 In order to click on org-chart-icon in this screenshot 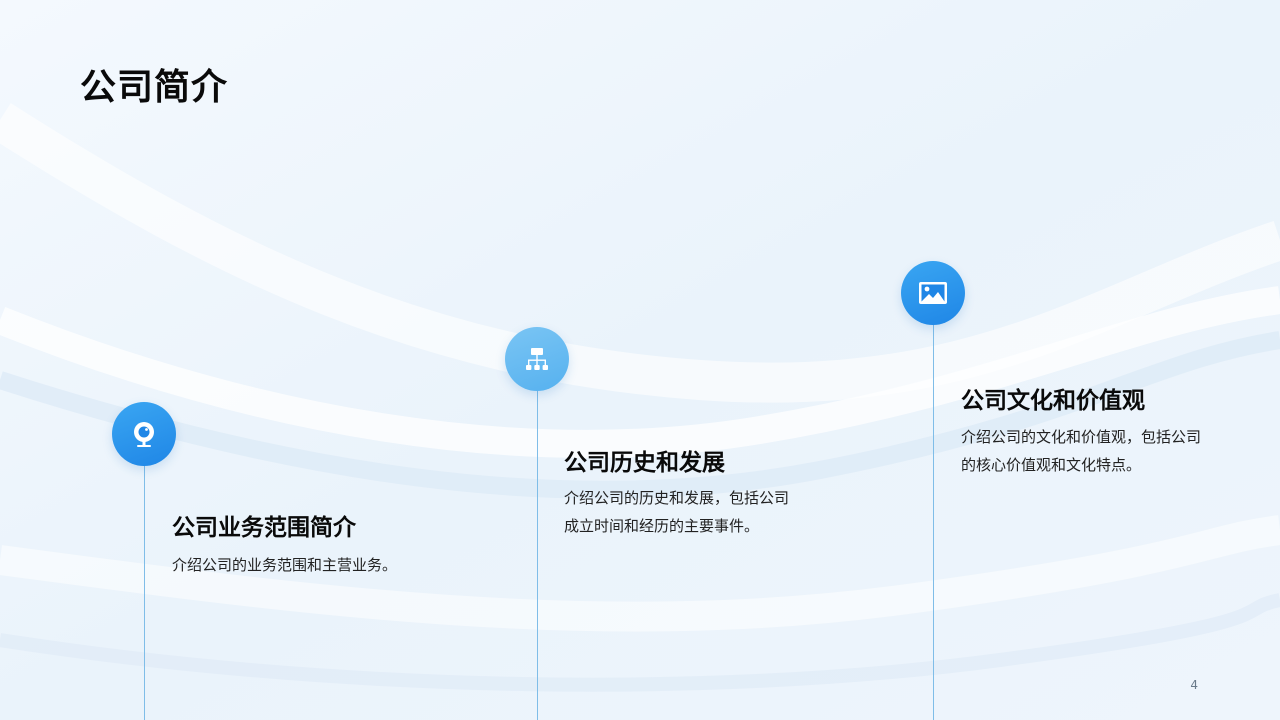, I will do `click(537, 359)`.